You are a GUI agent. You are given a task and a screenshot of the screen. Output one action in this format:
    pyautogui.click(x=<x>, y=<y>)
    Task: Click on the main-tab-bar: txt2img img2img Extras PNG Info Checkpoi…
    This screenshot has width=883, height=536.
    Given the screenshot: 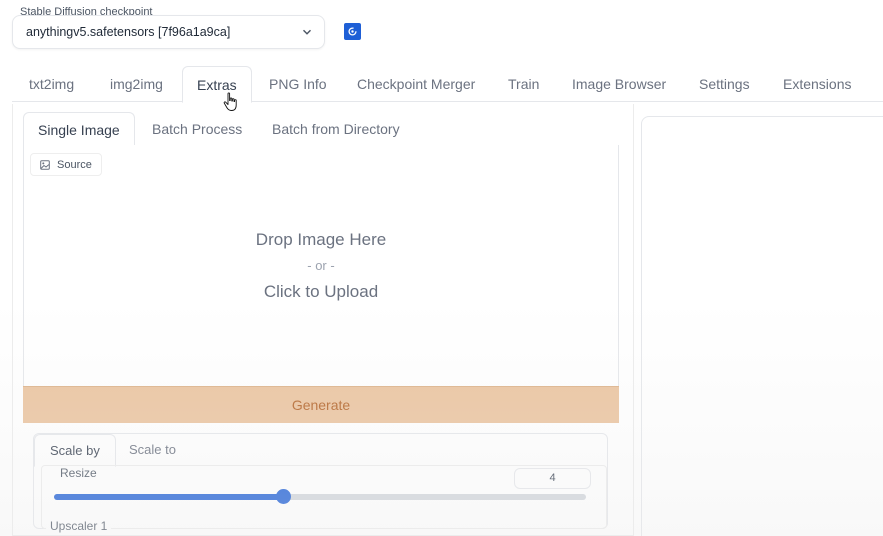 What is the action you would take?
    pyautogui.click(x=447, y=84)
    